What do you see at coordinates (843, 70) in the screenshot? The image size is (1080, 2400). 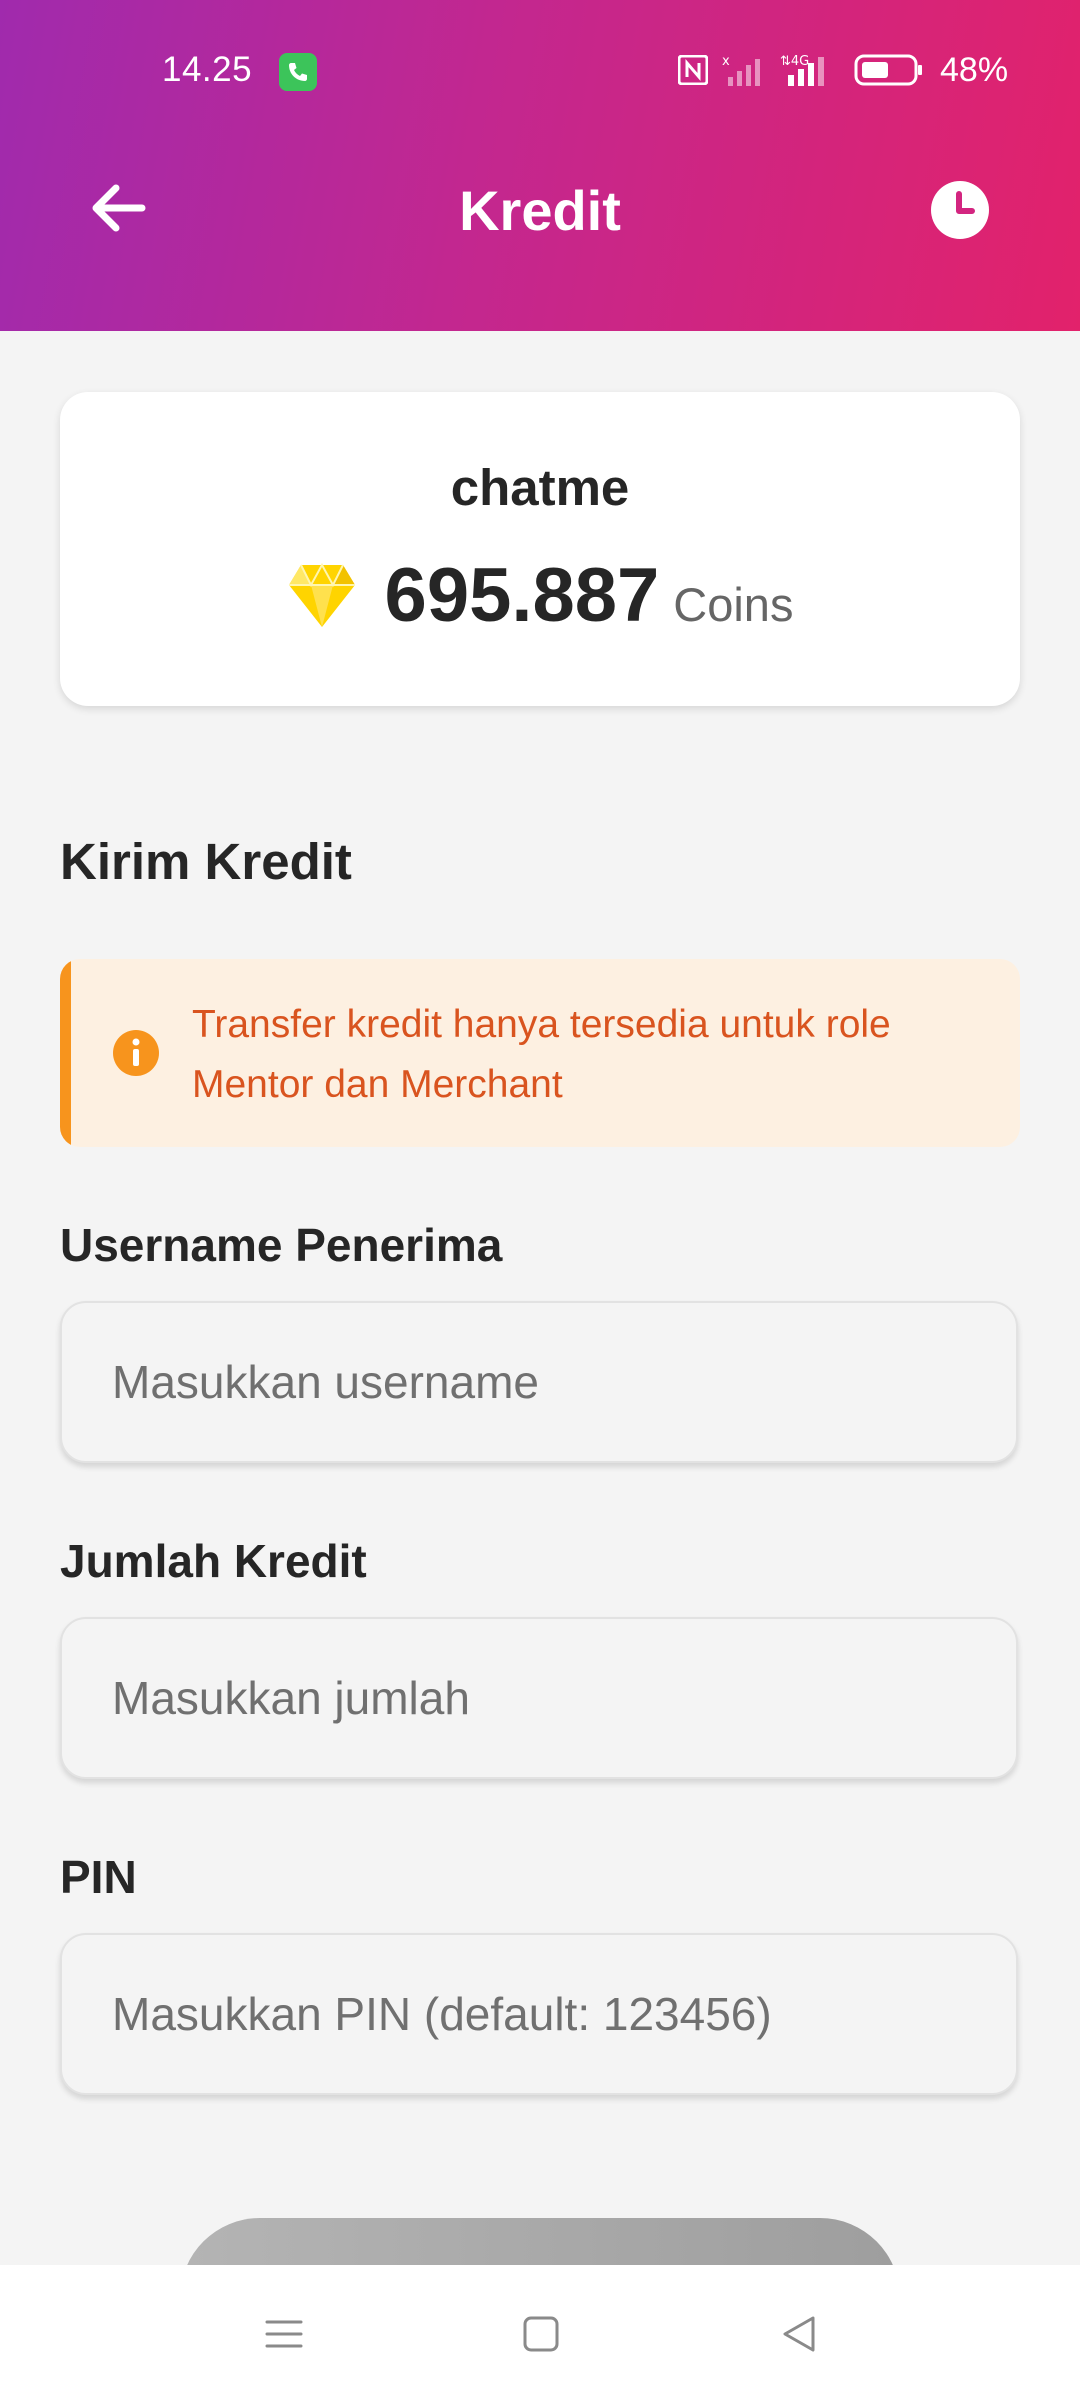 I see `status-icons: x ⇅4G 48%` at bounding box center [843, 70].